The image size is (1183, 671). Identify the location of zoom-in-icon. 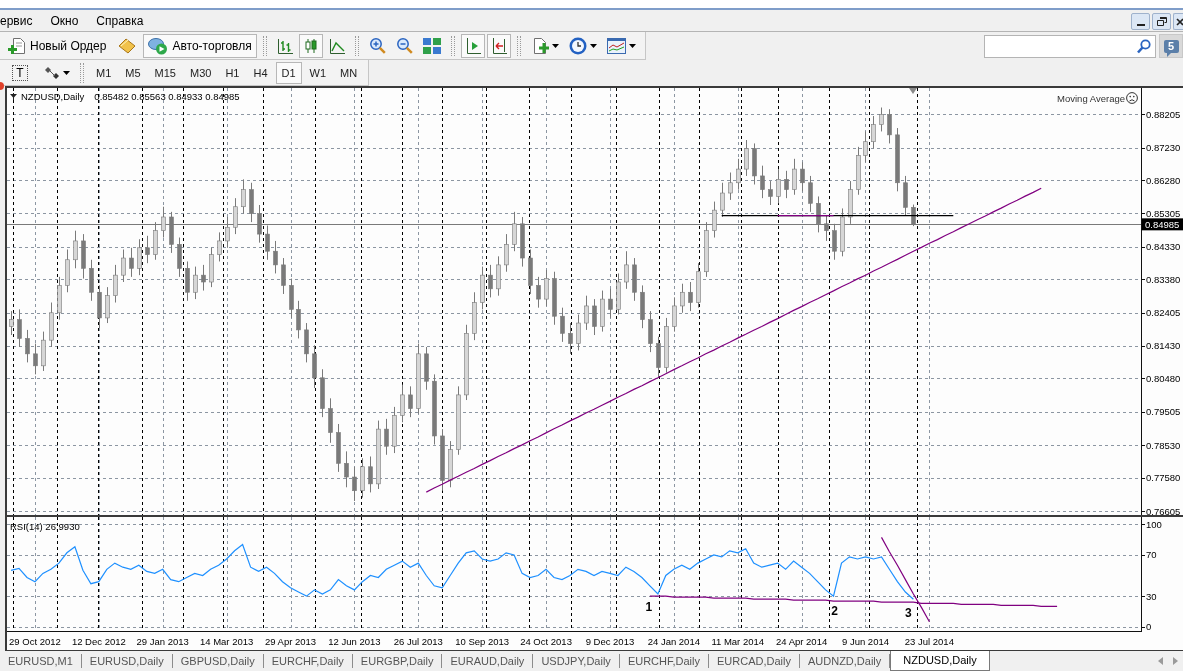
(377, 45).